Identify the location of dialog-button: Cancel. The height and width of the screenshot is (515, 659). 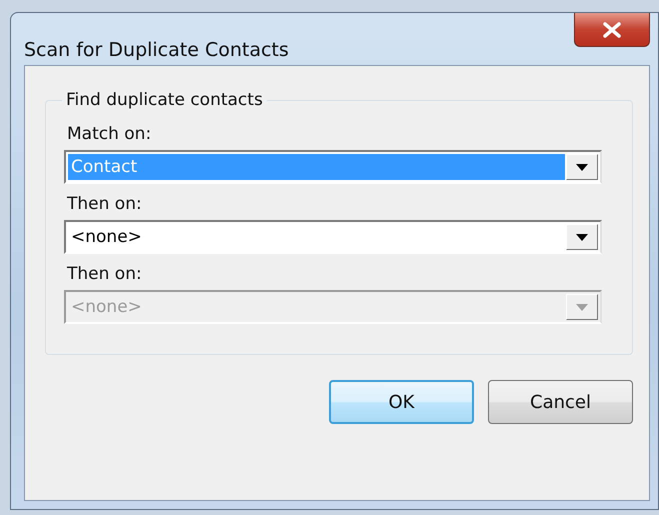
(560, 402).